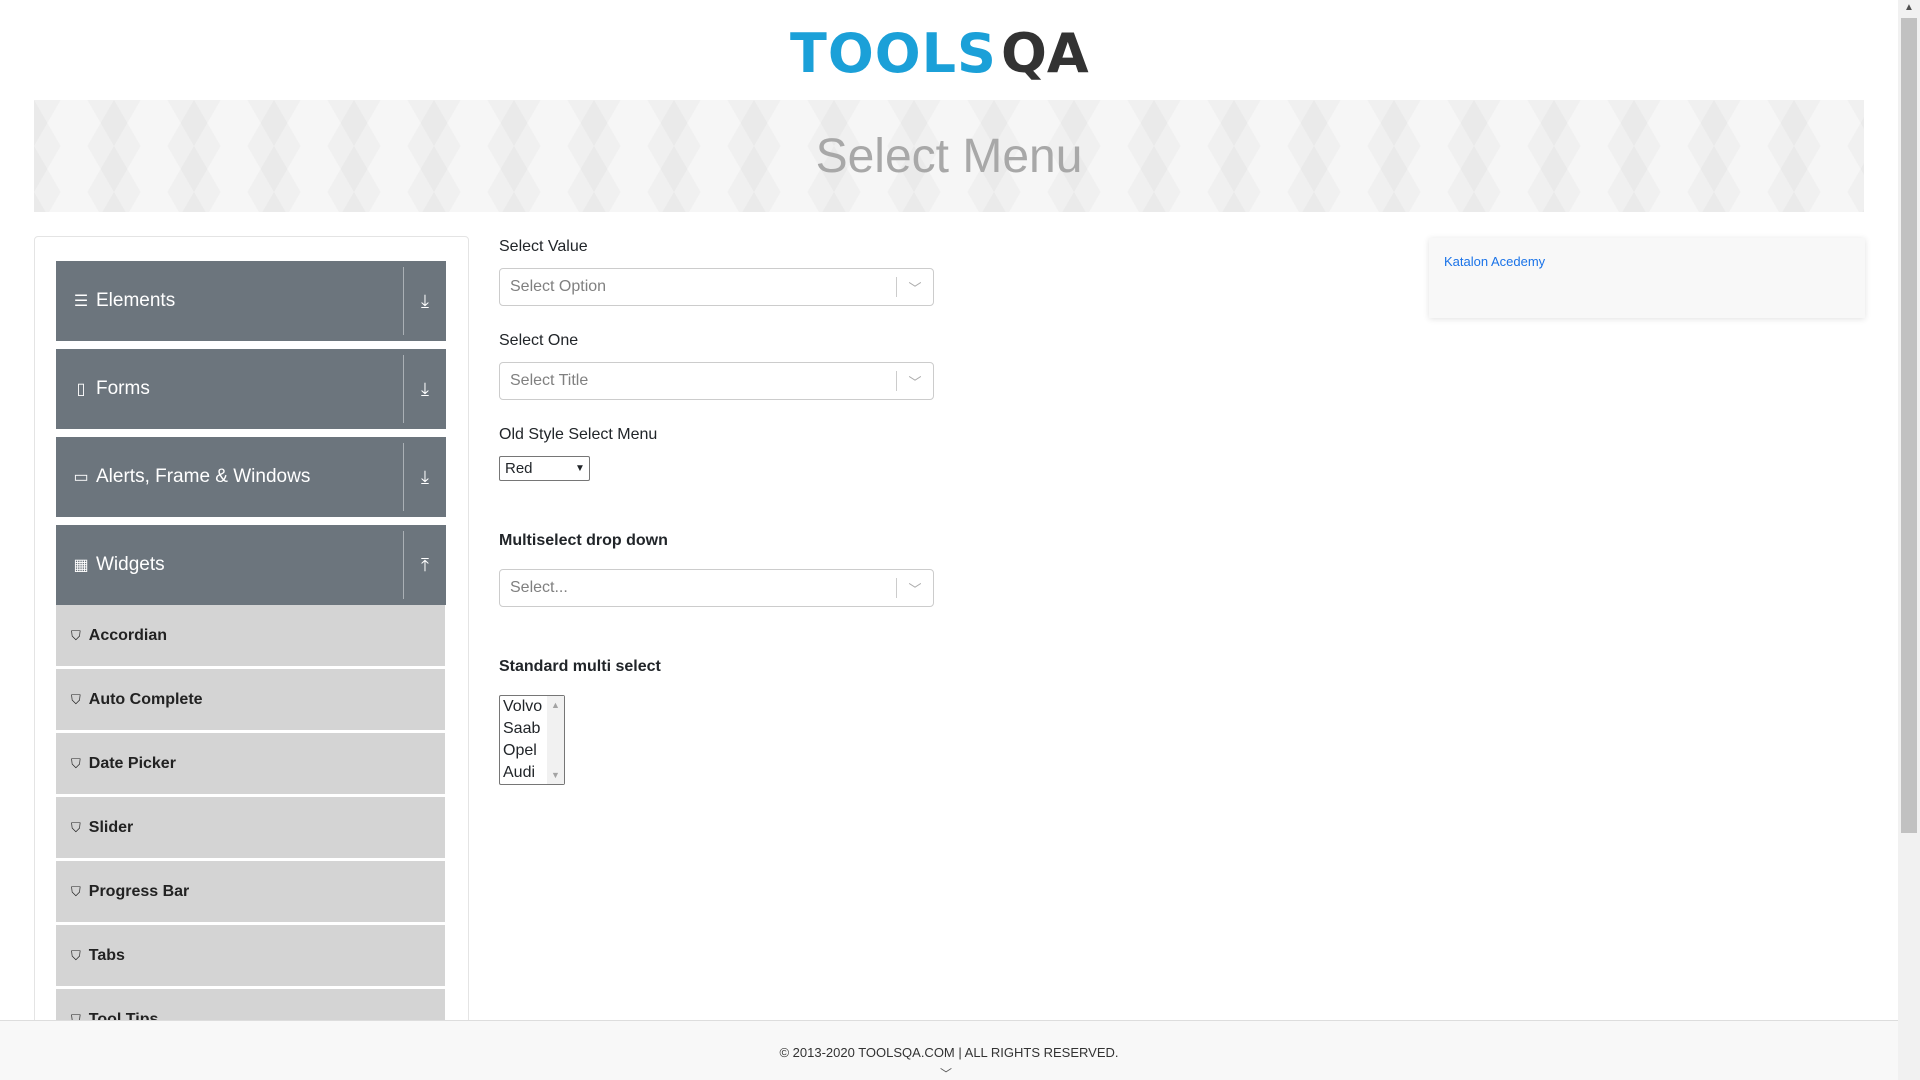 The image size is (1920, 1080). What do you see at coordinates (716, 287) in the screenshot?
I see `select-value-dropdown: Select Option ﹀` at bounding box center [716, 287].